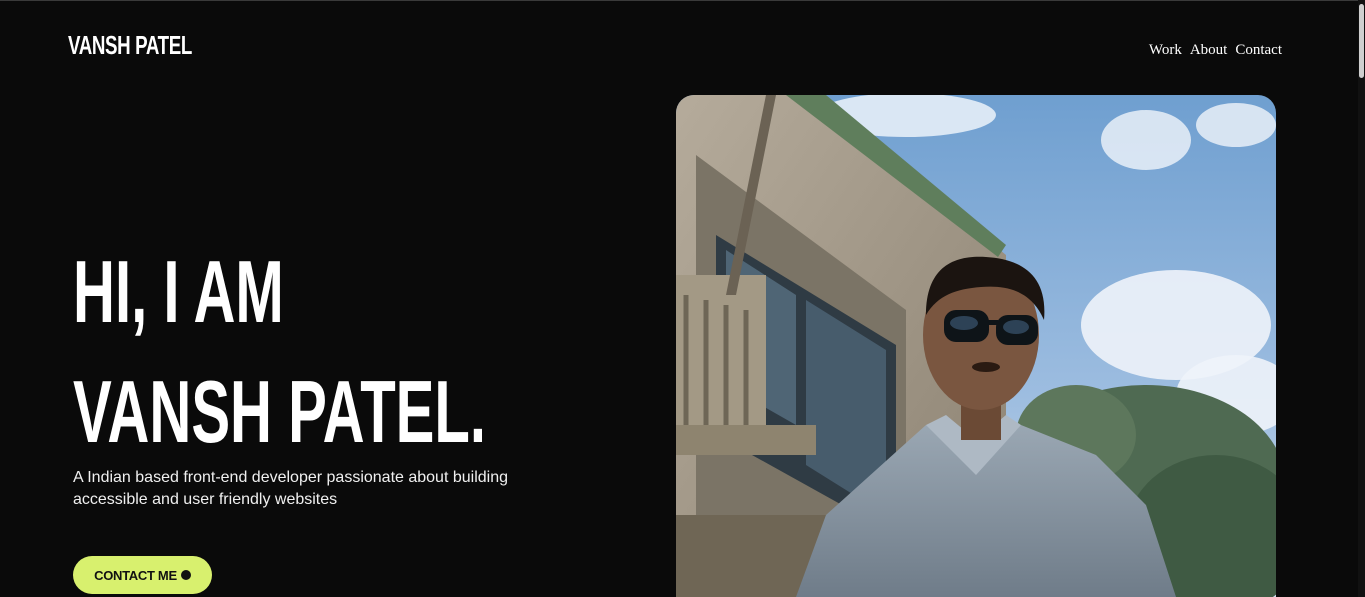 The width and height of the screenshot is (1365, 597). I want to click on hero-title-line-2: VANSH PATEL., so click(280, 411).